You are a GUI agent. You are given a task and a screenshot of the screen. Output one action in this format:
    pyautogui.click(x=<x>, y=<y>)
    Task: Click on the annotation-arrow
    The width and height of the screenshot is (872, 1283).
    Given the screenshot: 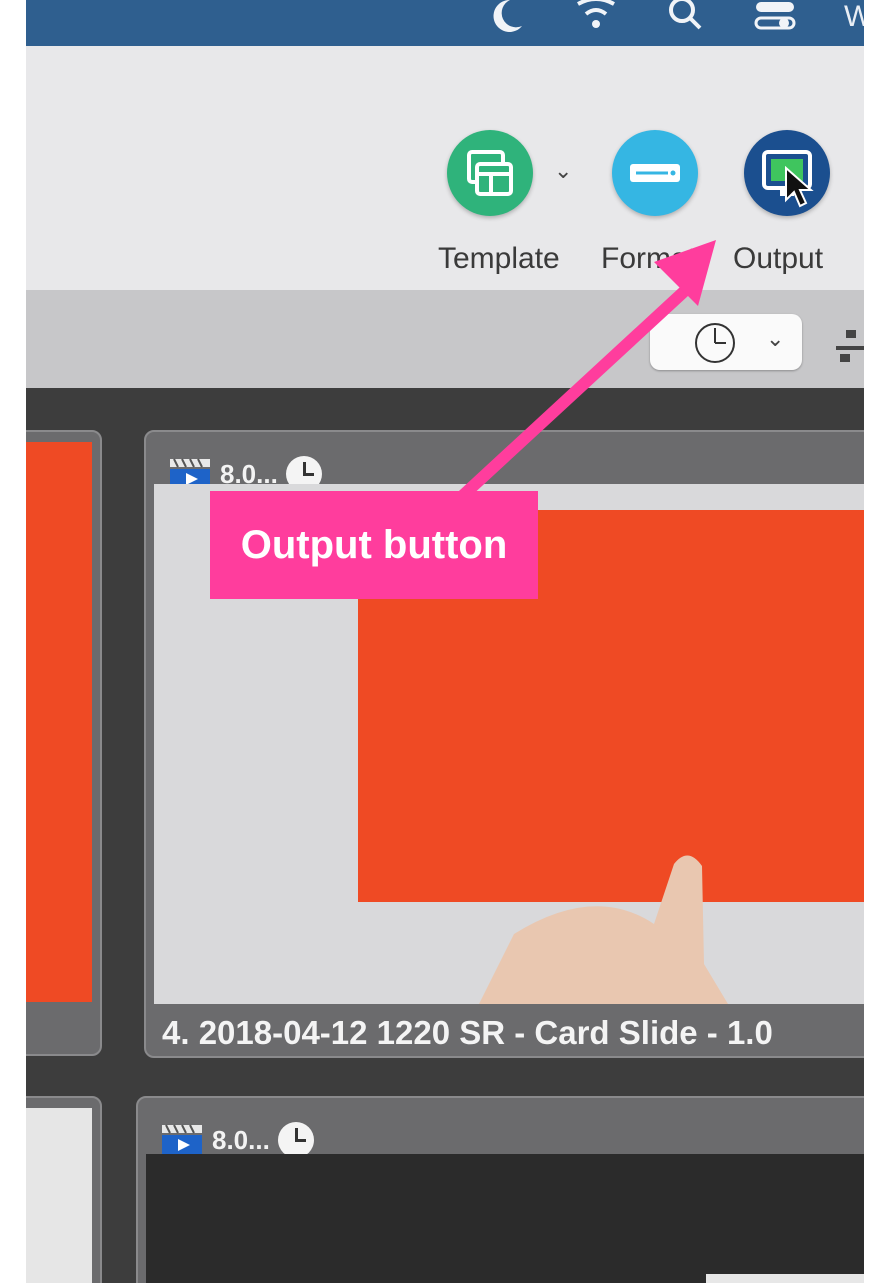 What is the action you would take?
    pyautogui.click(x=584, y=373)
    